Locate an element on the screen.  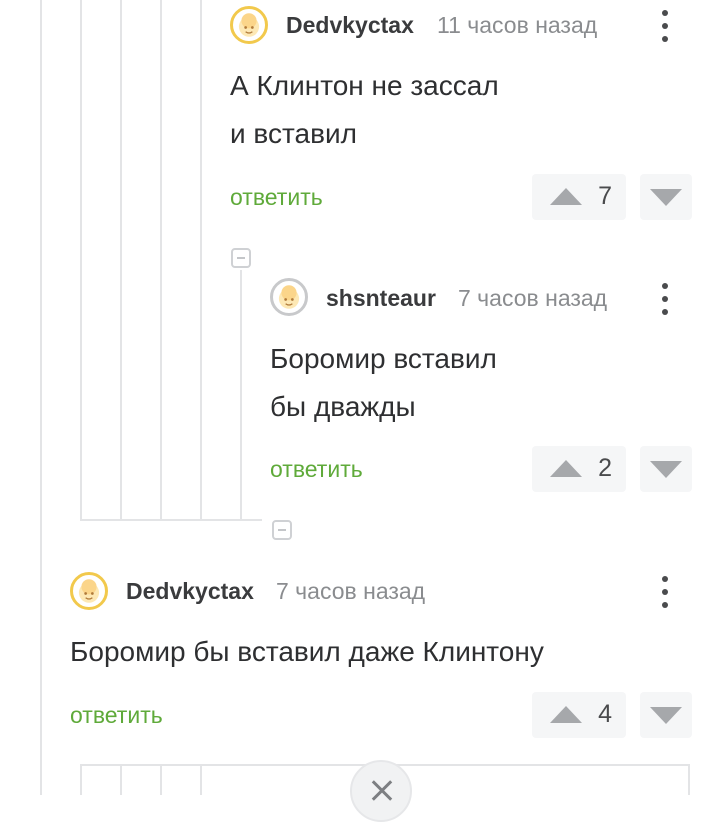
comment-text-line: Боромир вставил is located at coordinates (383, 358).